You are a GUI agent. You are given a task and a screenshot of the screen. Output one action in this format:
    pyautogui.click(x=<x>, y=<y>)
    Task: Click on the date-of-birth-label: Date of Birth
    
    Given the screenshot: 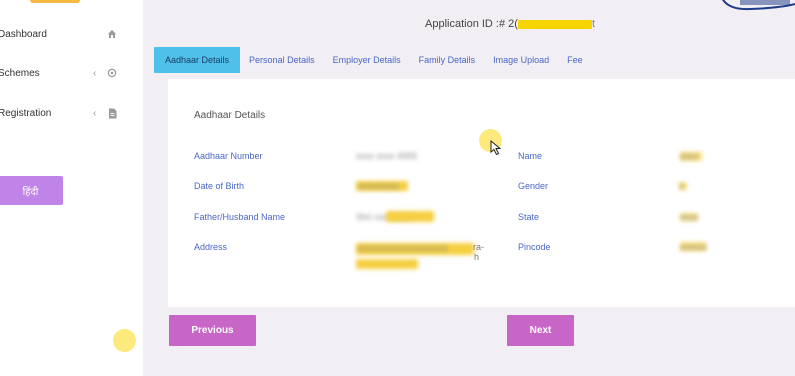 What is the action you would take?
    pyautogui.click(x=219, y=186)
    